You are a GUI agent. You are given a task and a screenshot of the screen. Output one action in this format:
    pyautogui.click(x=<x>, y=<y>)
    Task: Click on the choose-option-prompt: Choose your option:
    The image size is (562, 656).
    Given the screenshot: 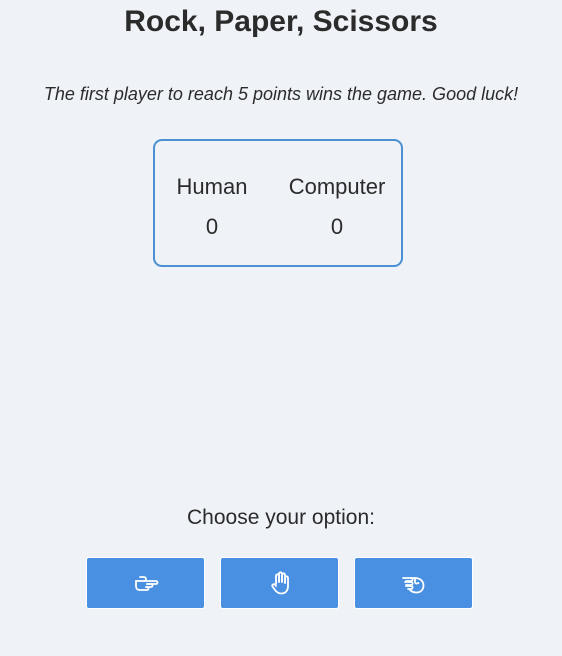 What is the action you would take?
    pyautogui.click(x=281, y=517)
    